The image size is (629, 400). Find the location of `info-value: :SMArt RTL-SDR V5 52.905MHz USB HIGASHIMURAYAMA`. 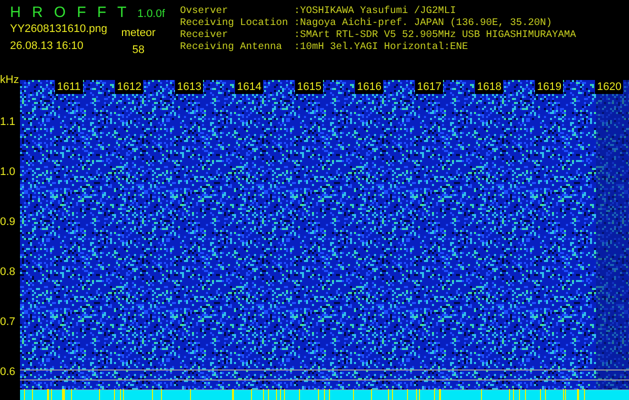

info-value: :SMArt RTL-SDR V5 52.905MHz USB HIGASHIMURAYAMA is located at coordinates (435, 36).